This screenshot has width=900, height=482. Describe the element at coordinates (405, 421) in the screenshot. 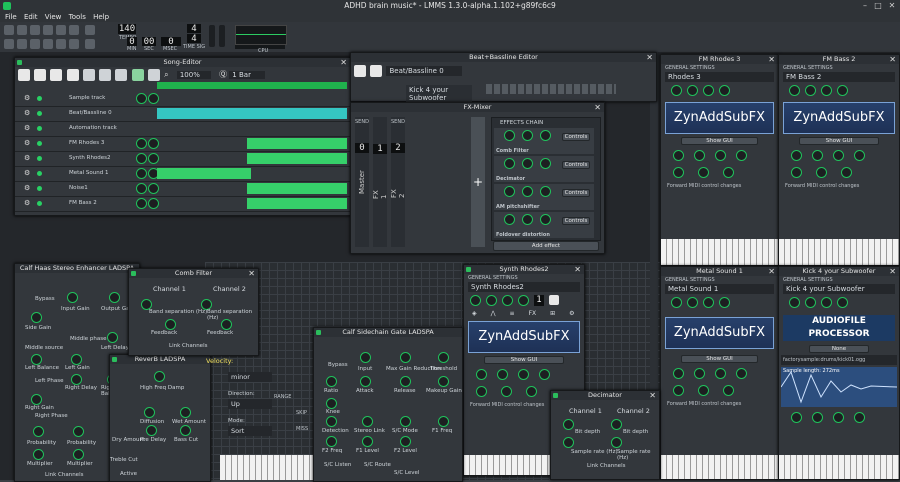

I see `sc-mode-knob` at that location.